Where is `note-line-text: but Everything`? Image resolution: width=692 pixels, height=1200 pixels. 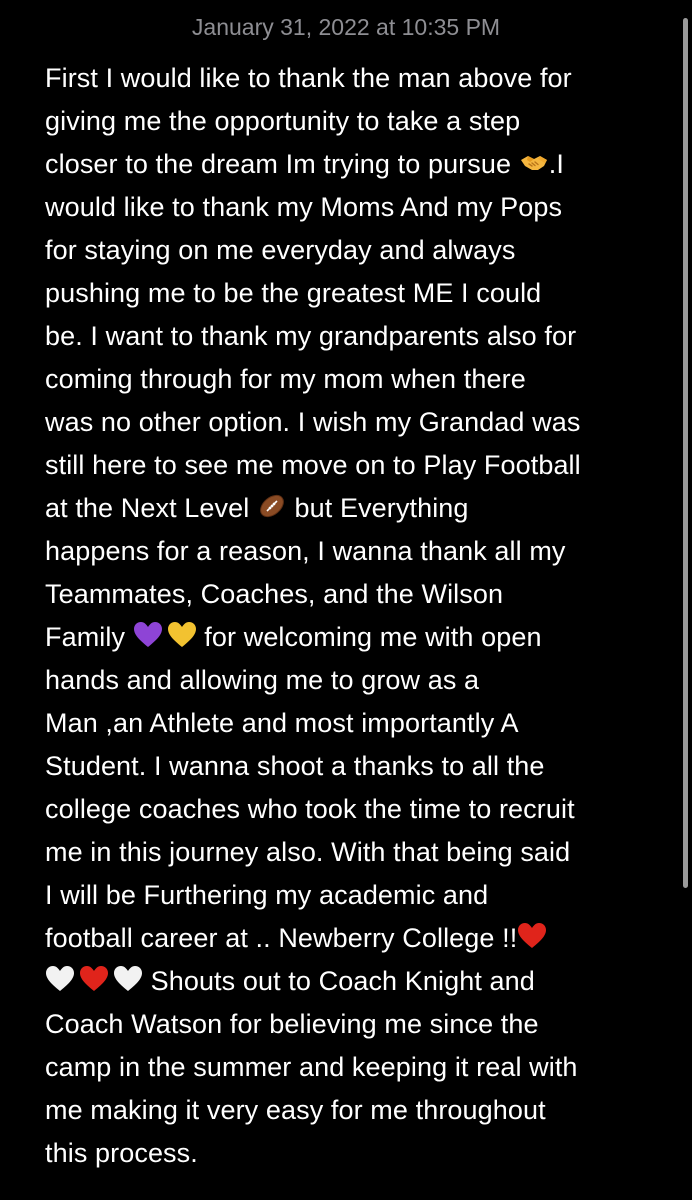
note-line-text: but Everything is located at coordinates (377, 508).